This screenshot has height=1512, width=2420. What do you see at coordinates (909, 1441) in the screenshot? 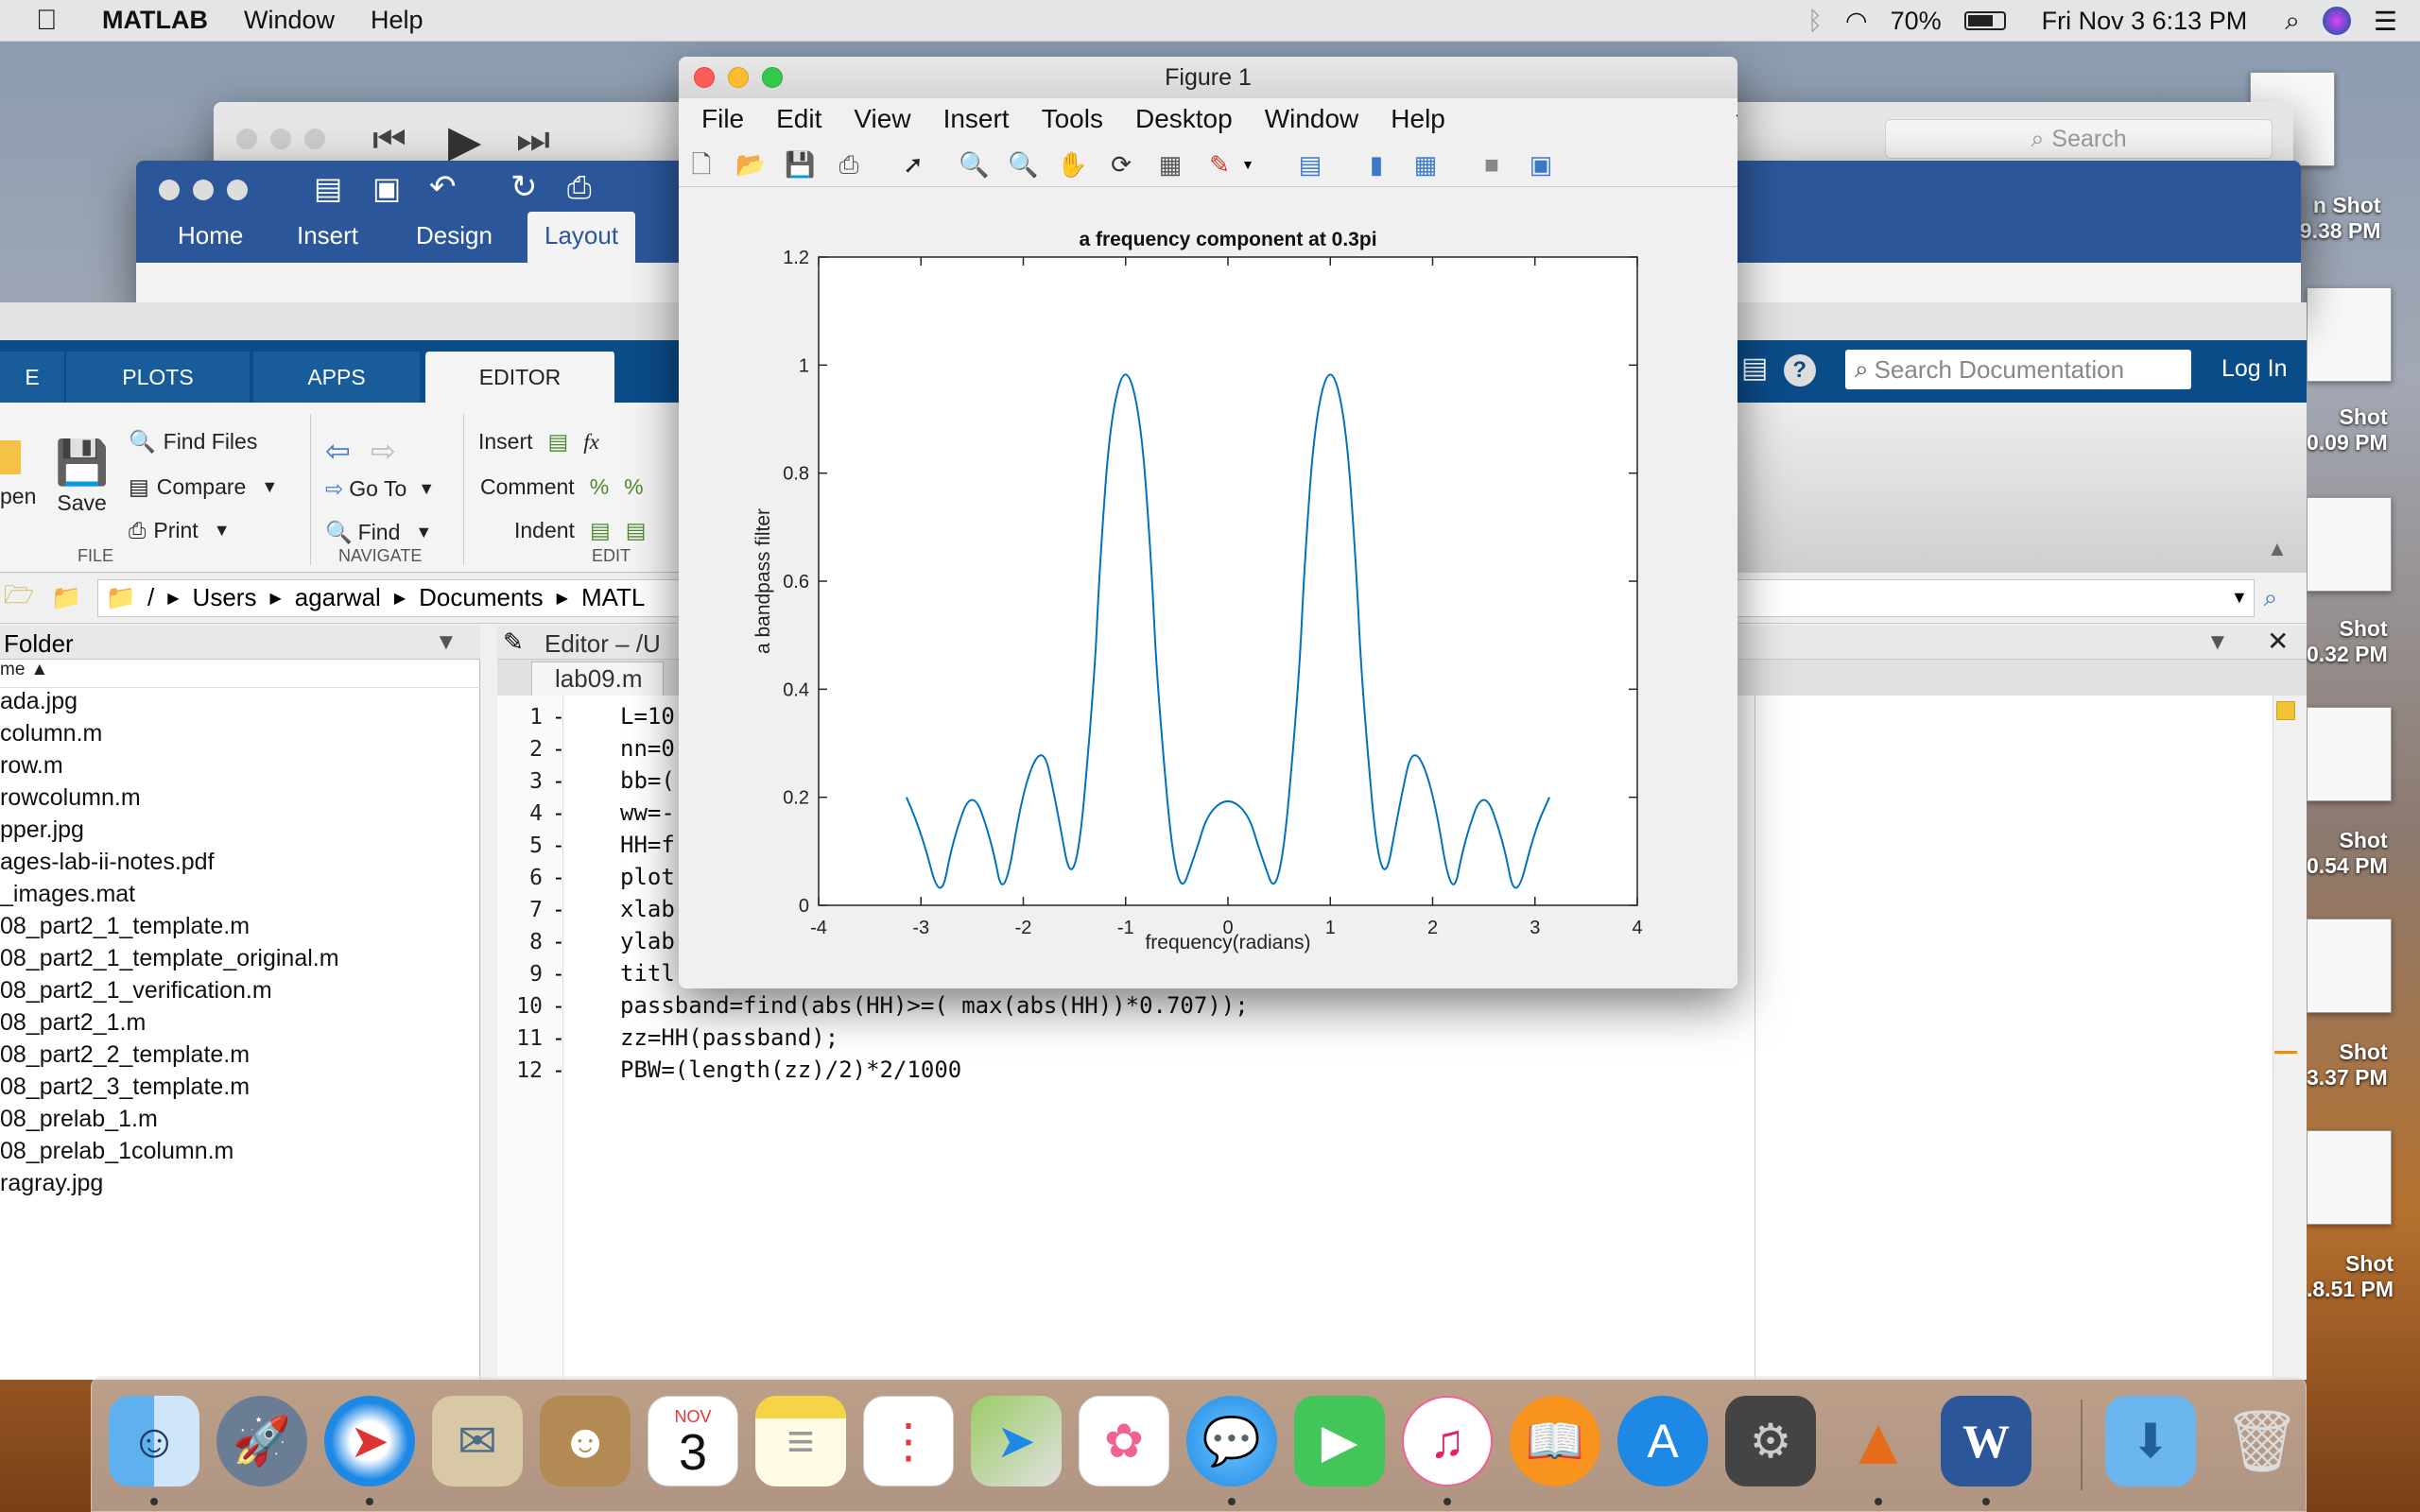
I see `reminders-icon: ⋮` at bounding box center [909, 1441].